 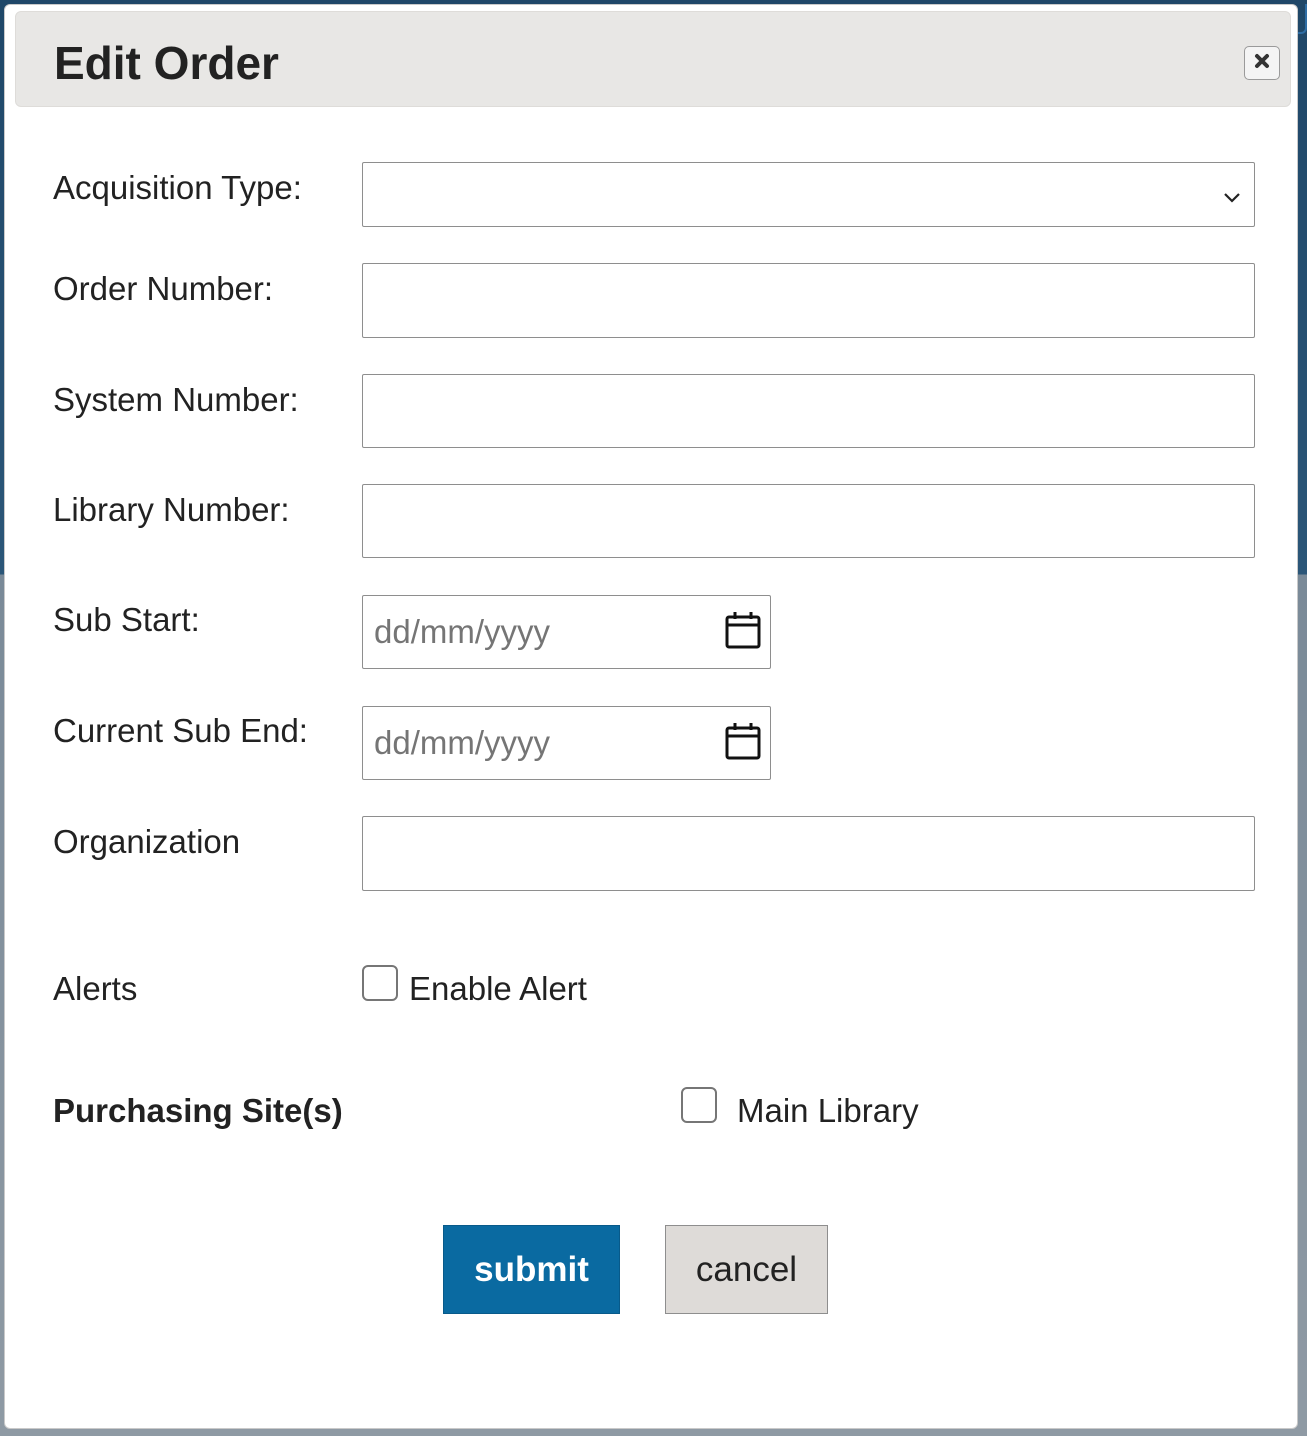 I want to click on dialog-title: Edit Order, so click(x=166, y=63).